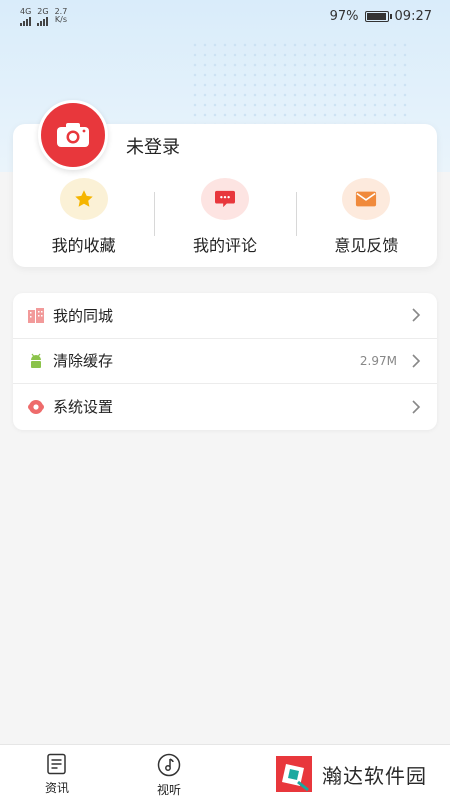  I want to click on music-icon, so click(169, 765).